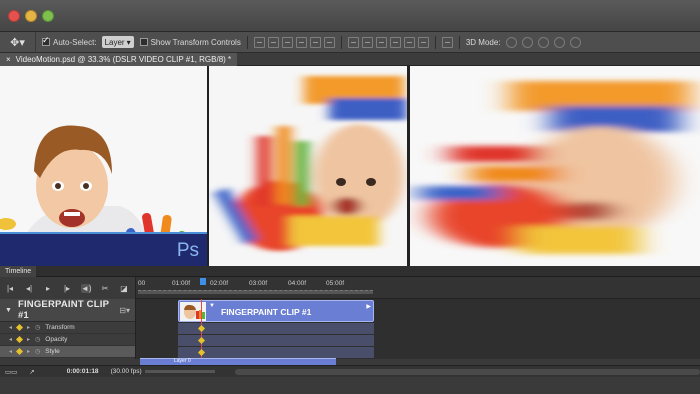 This screenshot has height=394, width=700. What do you see at coordinates (31, 372) in the screenshot?
I see `convert-icon: ↗` at bounding box center [31, 372].